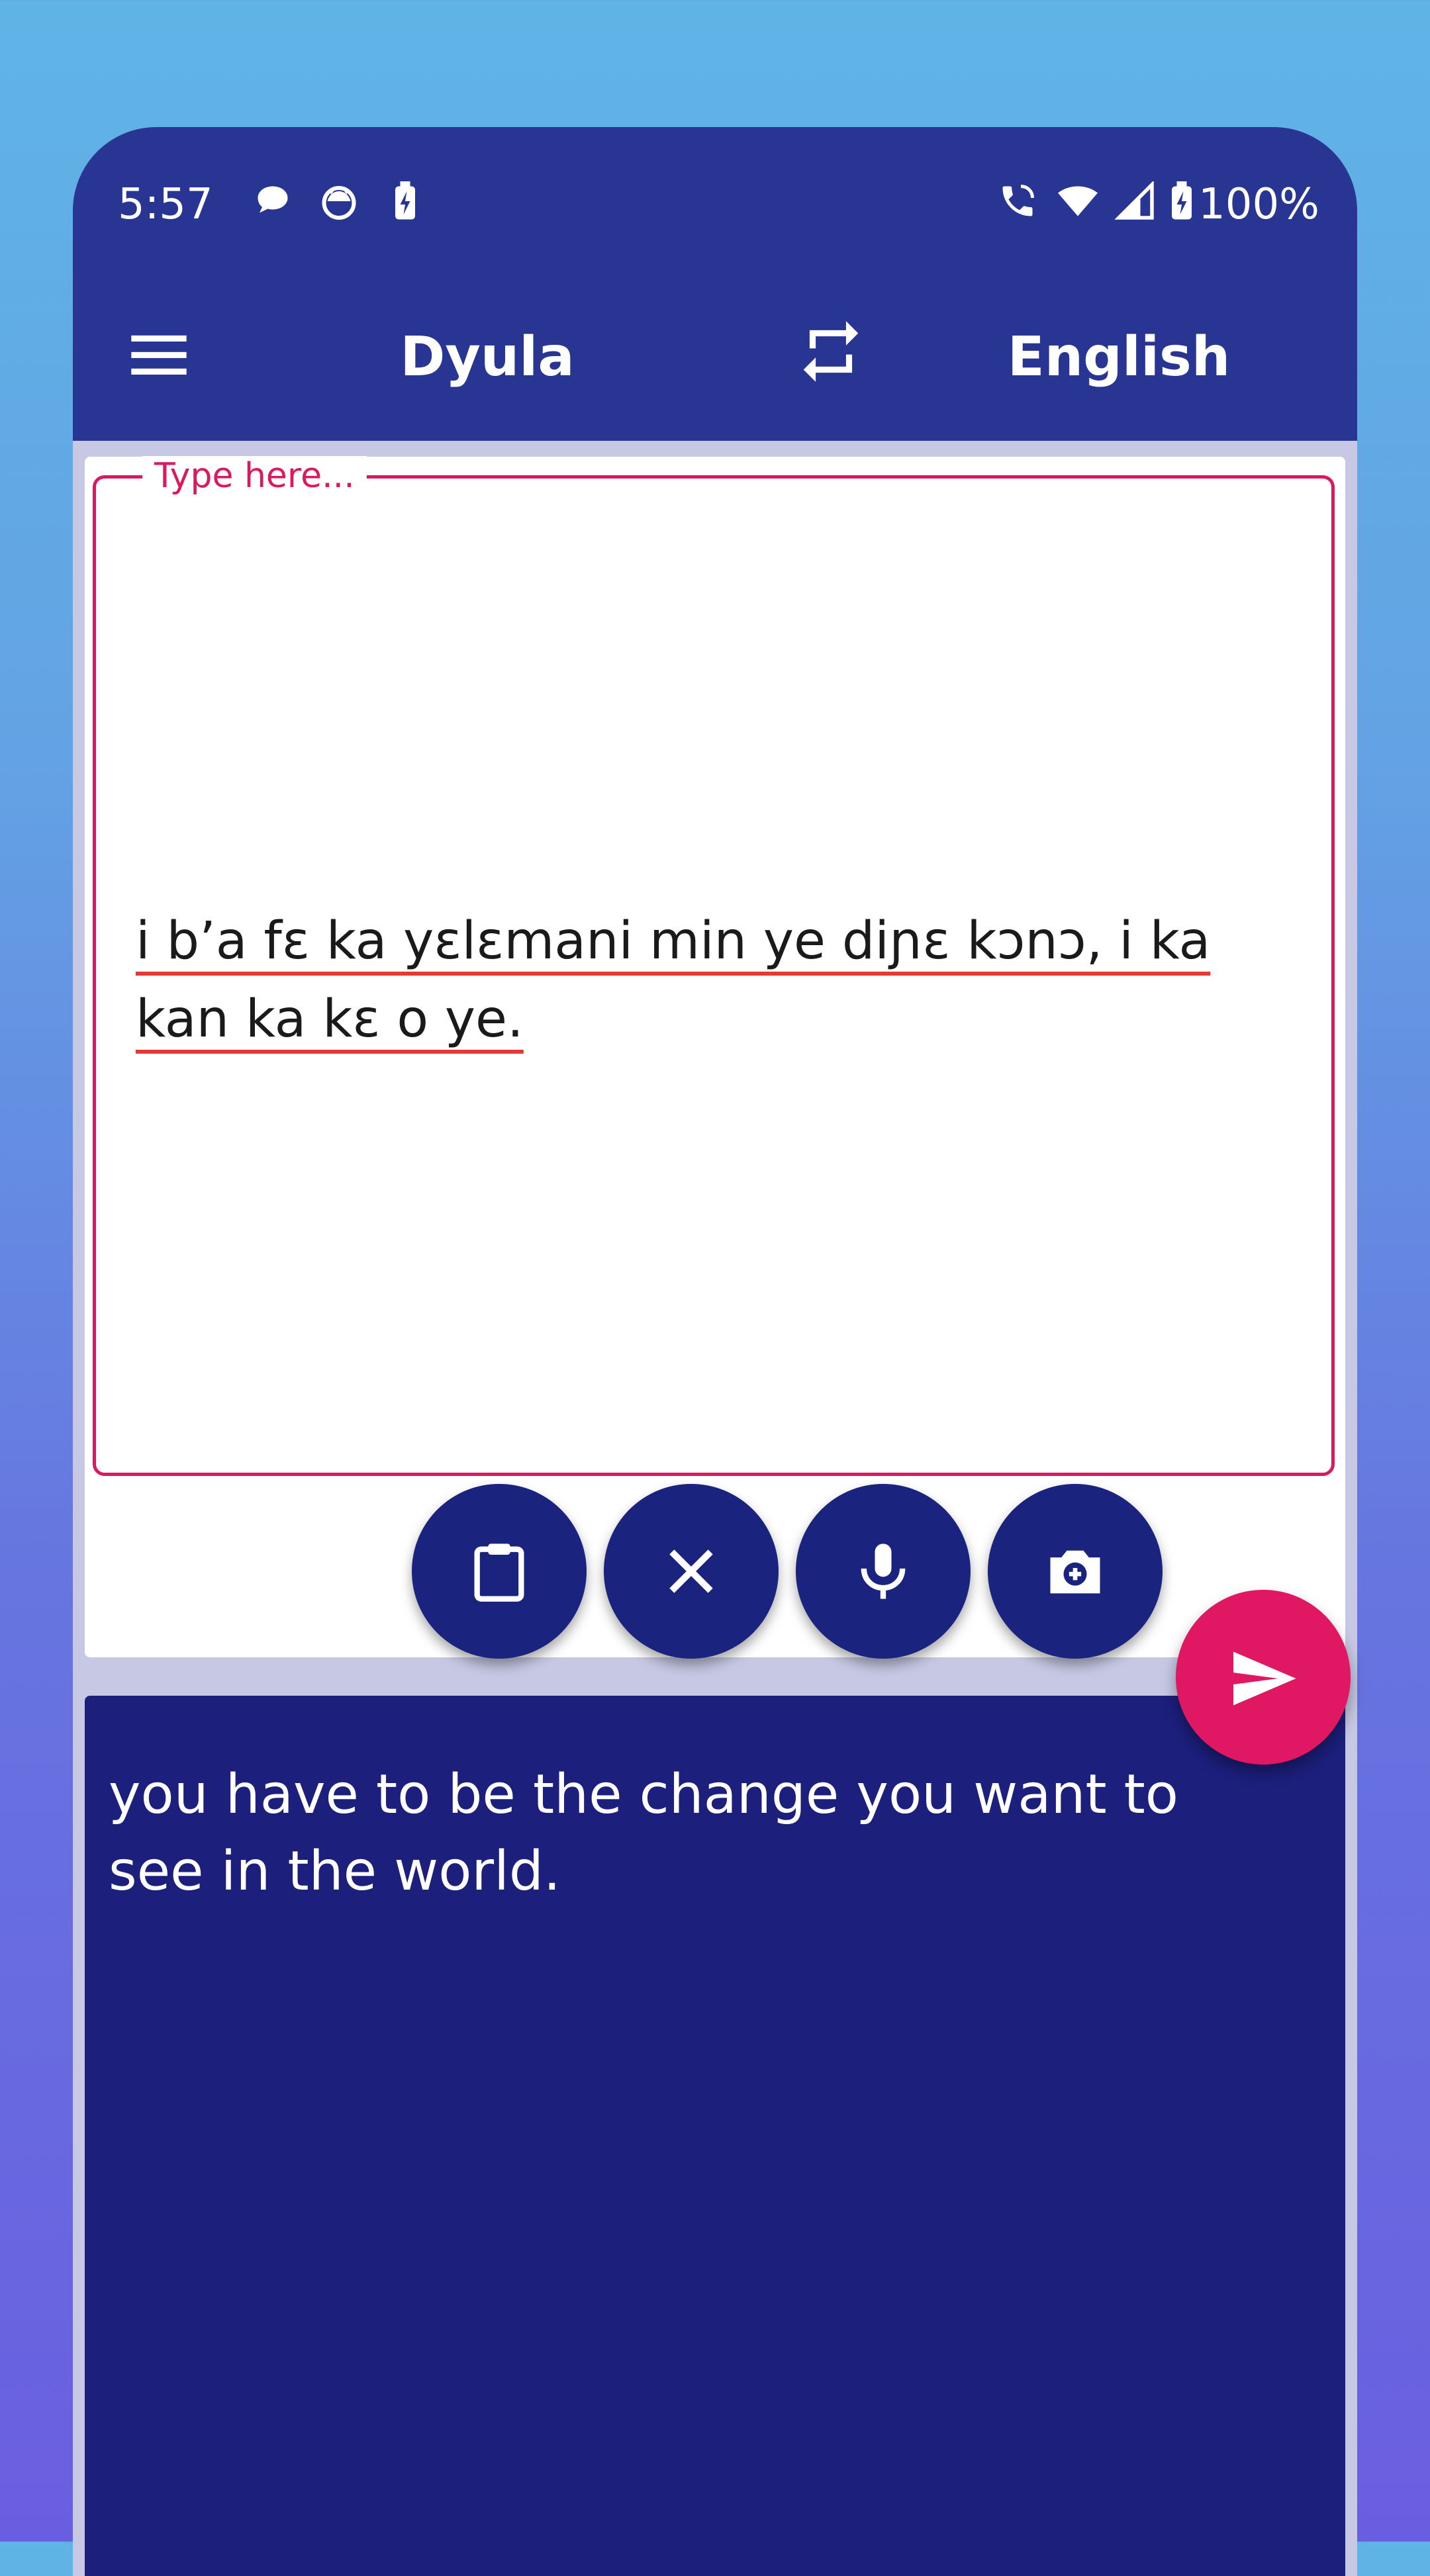  What do you see at coordinates (1258, 205) in the screenshot?
I see `battery-percent: 100%` at bounding box center [1258, 205].